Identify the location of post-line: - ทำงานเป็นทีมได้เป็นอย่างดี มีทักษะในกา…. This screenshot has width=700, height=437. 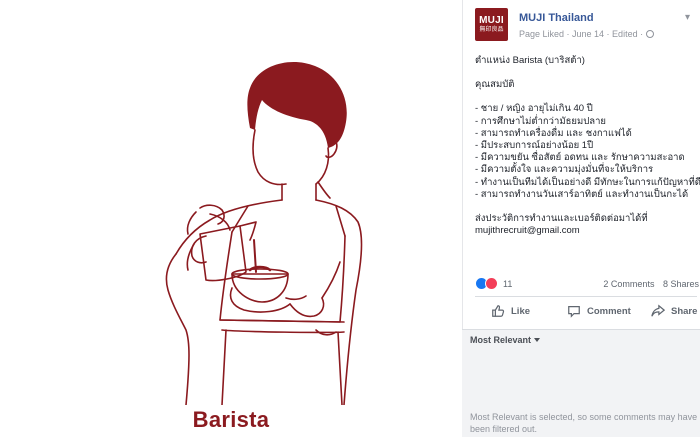
(587, 182).